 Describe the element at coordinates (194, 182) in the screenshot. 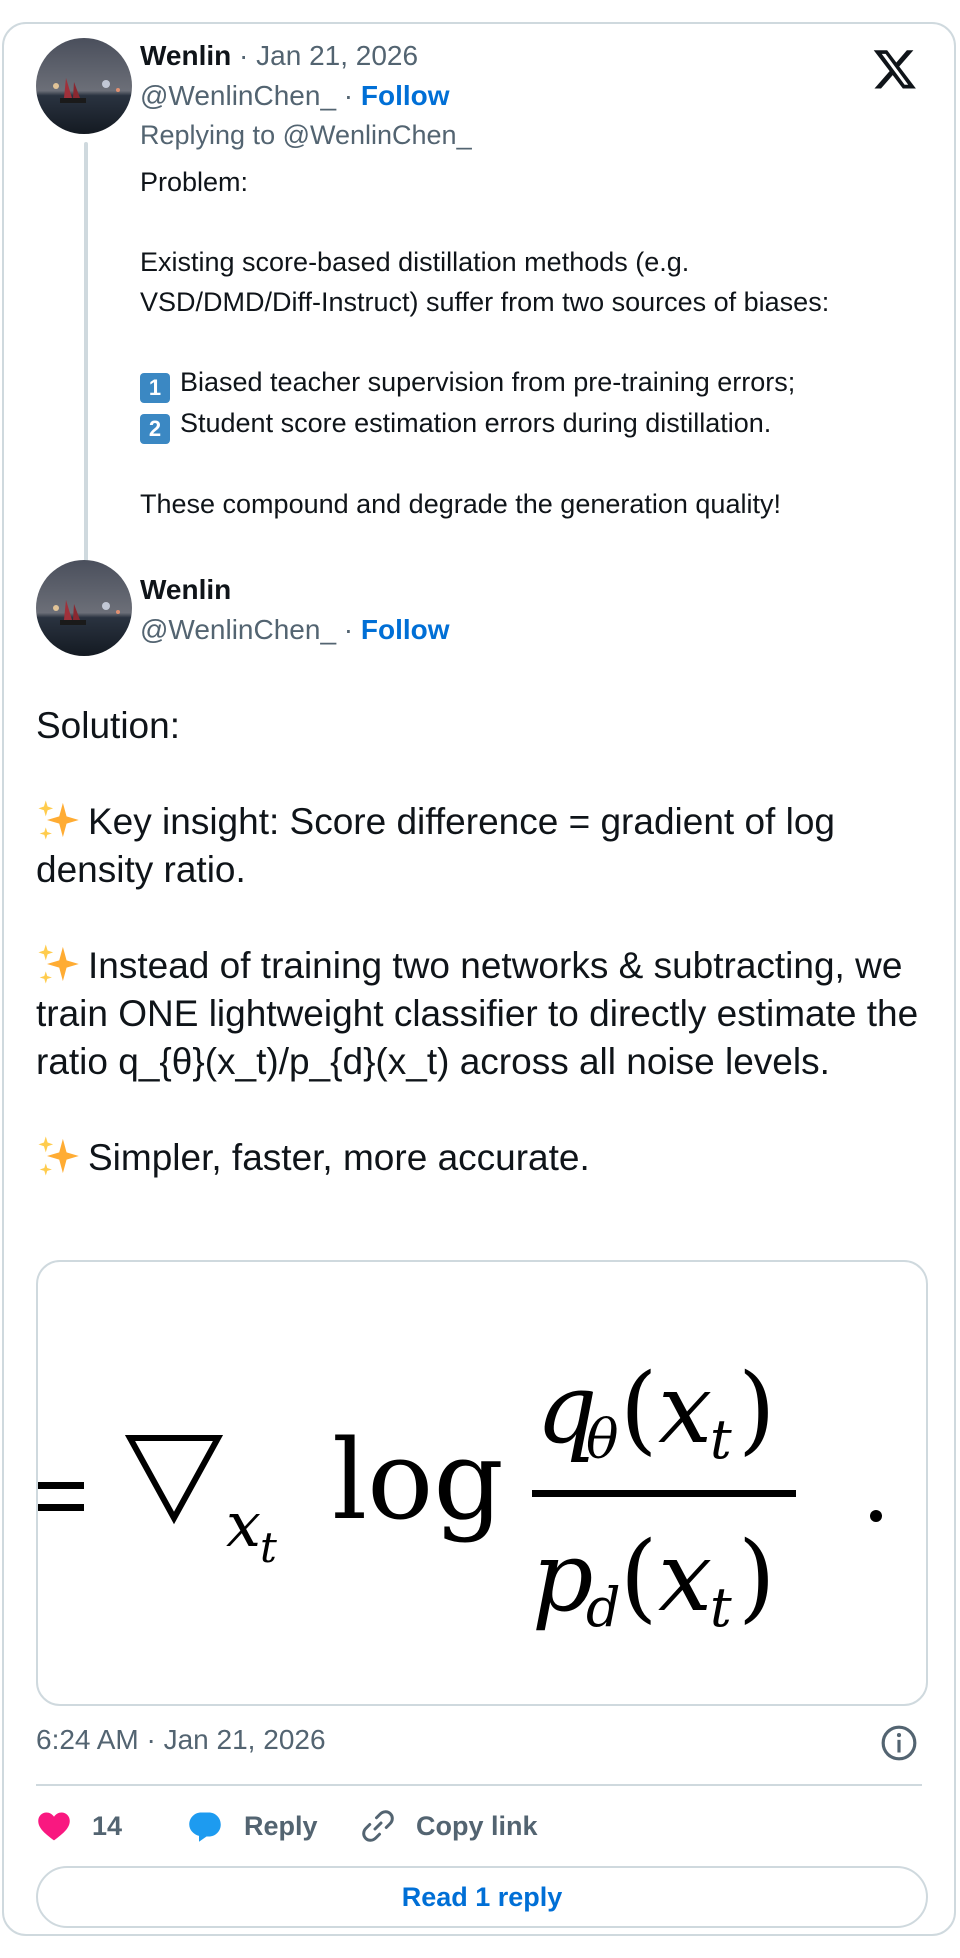

I see `reply-paragraph: Problem:` at that location.